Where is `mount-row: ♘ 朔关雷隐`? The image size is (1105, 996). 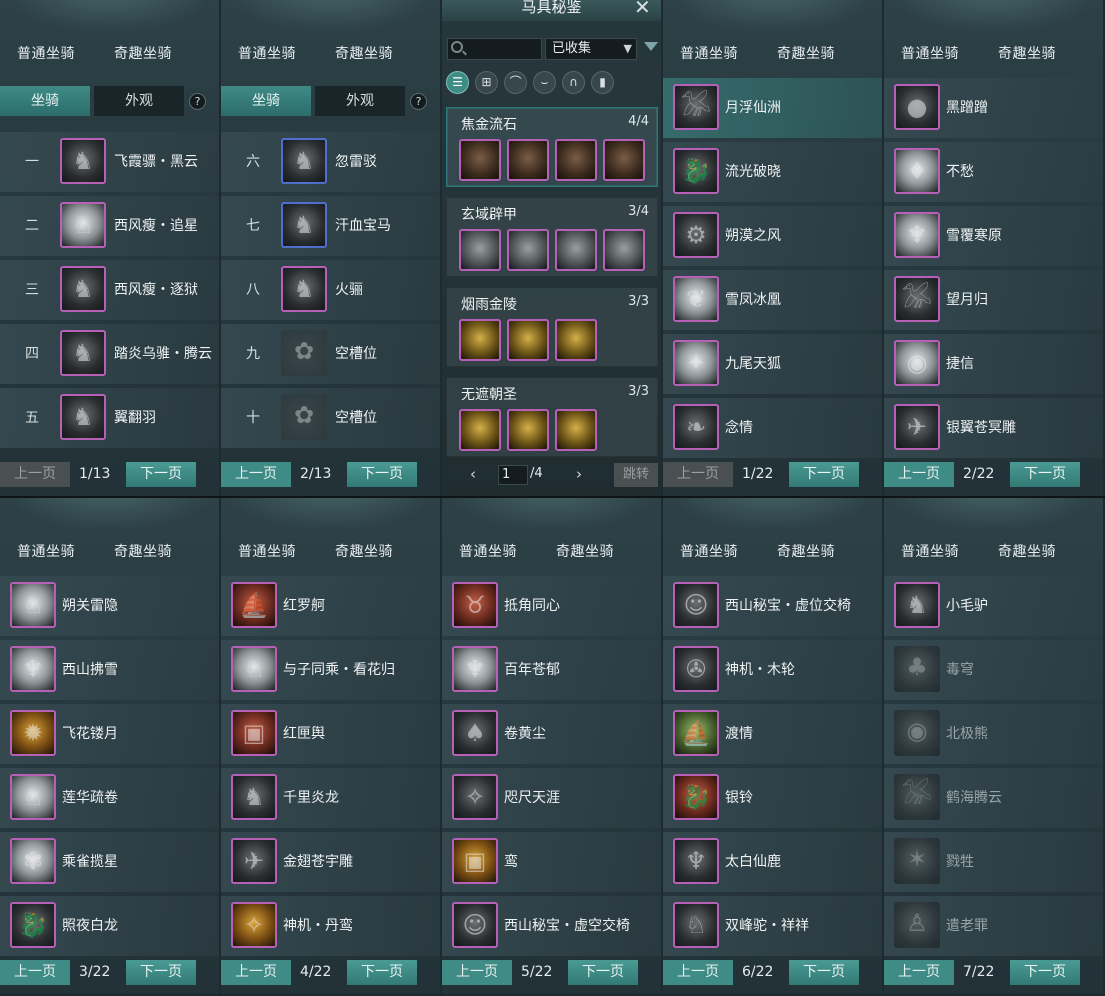
mount-row: ♘ 朔关雷隐 is located at coordinates (109, 606).